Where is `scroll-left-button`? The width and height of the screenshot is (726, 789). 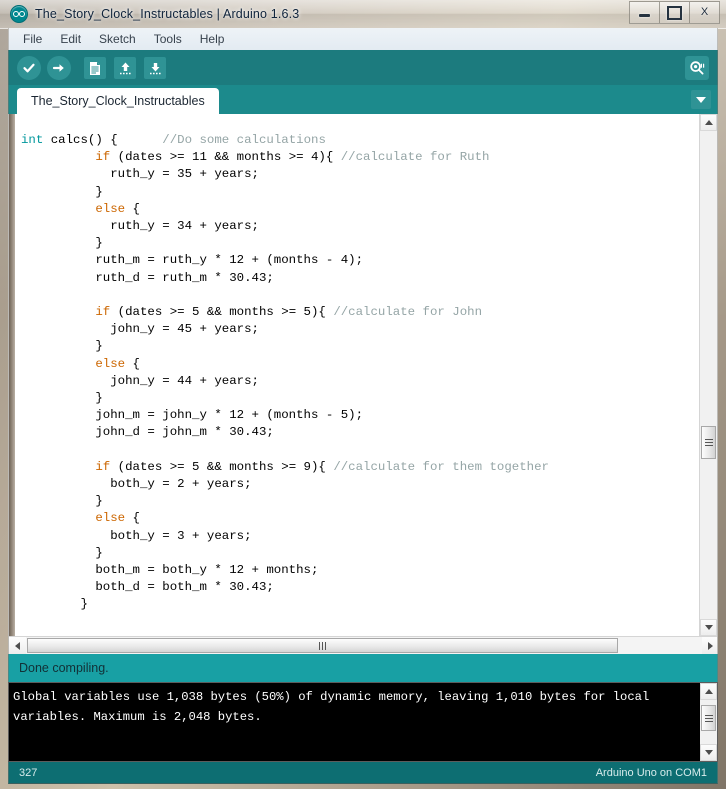 scroll-left-button is located at coordinates (17, 645).